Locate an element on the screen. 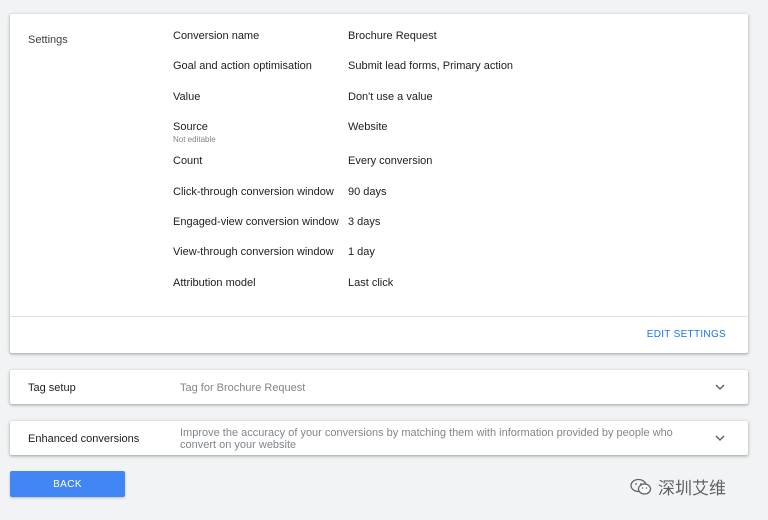 The height and width of the screenshot is (520, 768). back-button: BACK is located at coordinates (67, 484).